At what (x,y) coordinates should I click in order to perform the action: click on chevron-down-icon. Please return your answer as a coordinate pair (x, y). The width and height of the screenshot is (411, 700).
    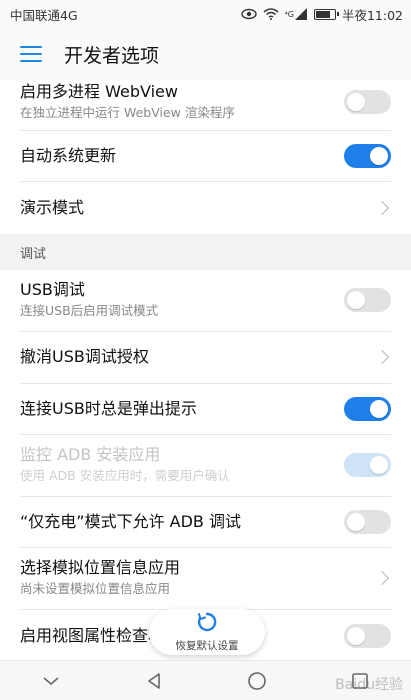
    Looking at the image, I should click on (51, 680).